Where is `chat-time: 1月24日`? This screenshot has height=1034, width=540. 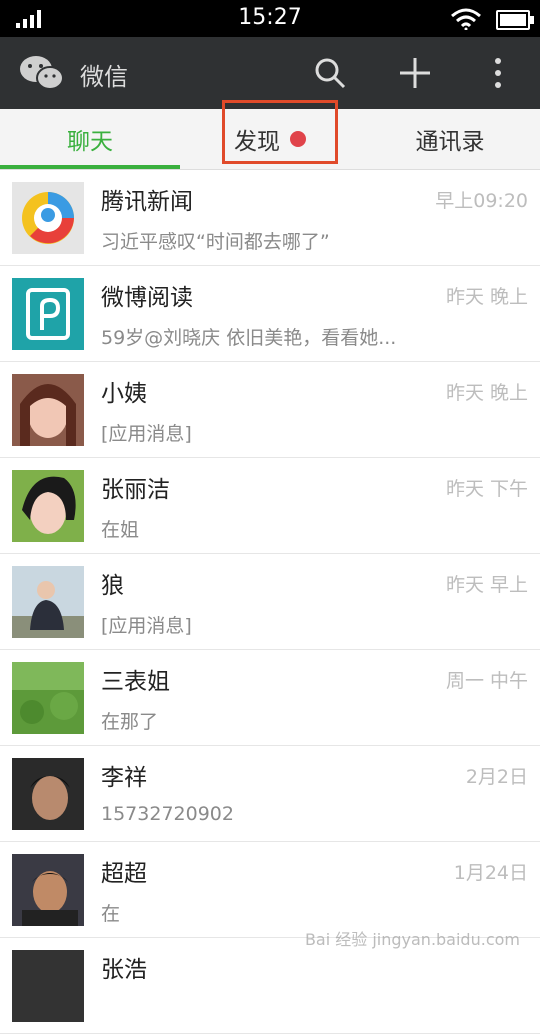 chat-time: 1月24日 is located at coordinates (491, 871).